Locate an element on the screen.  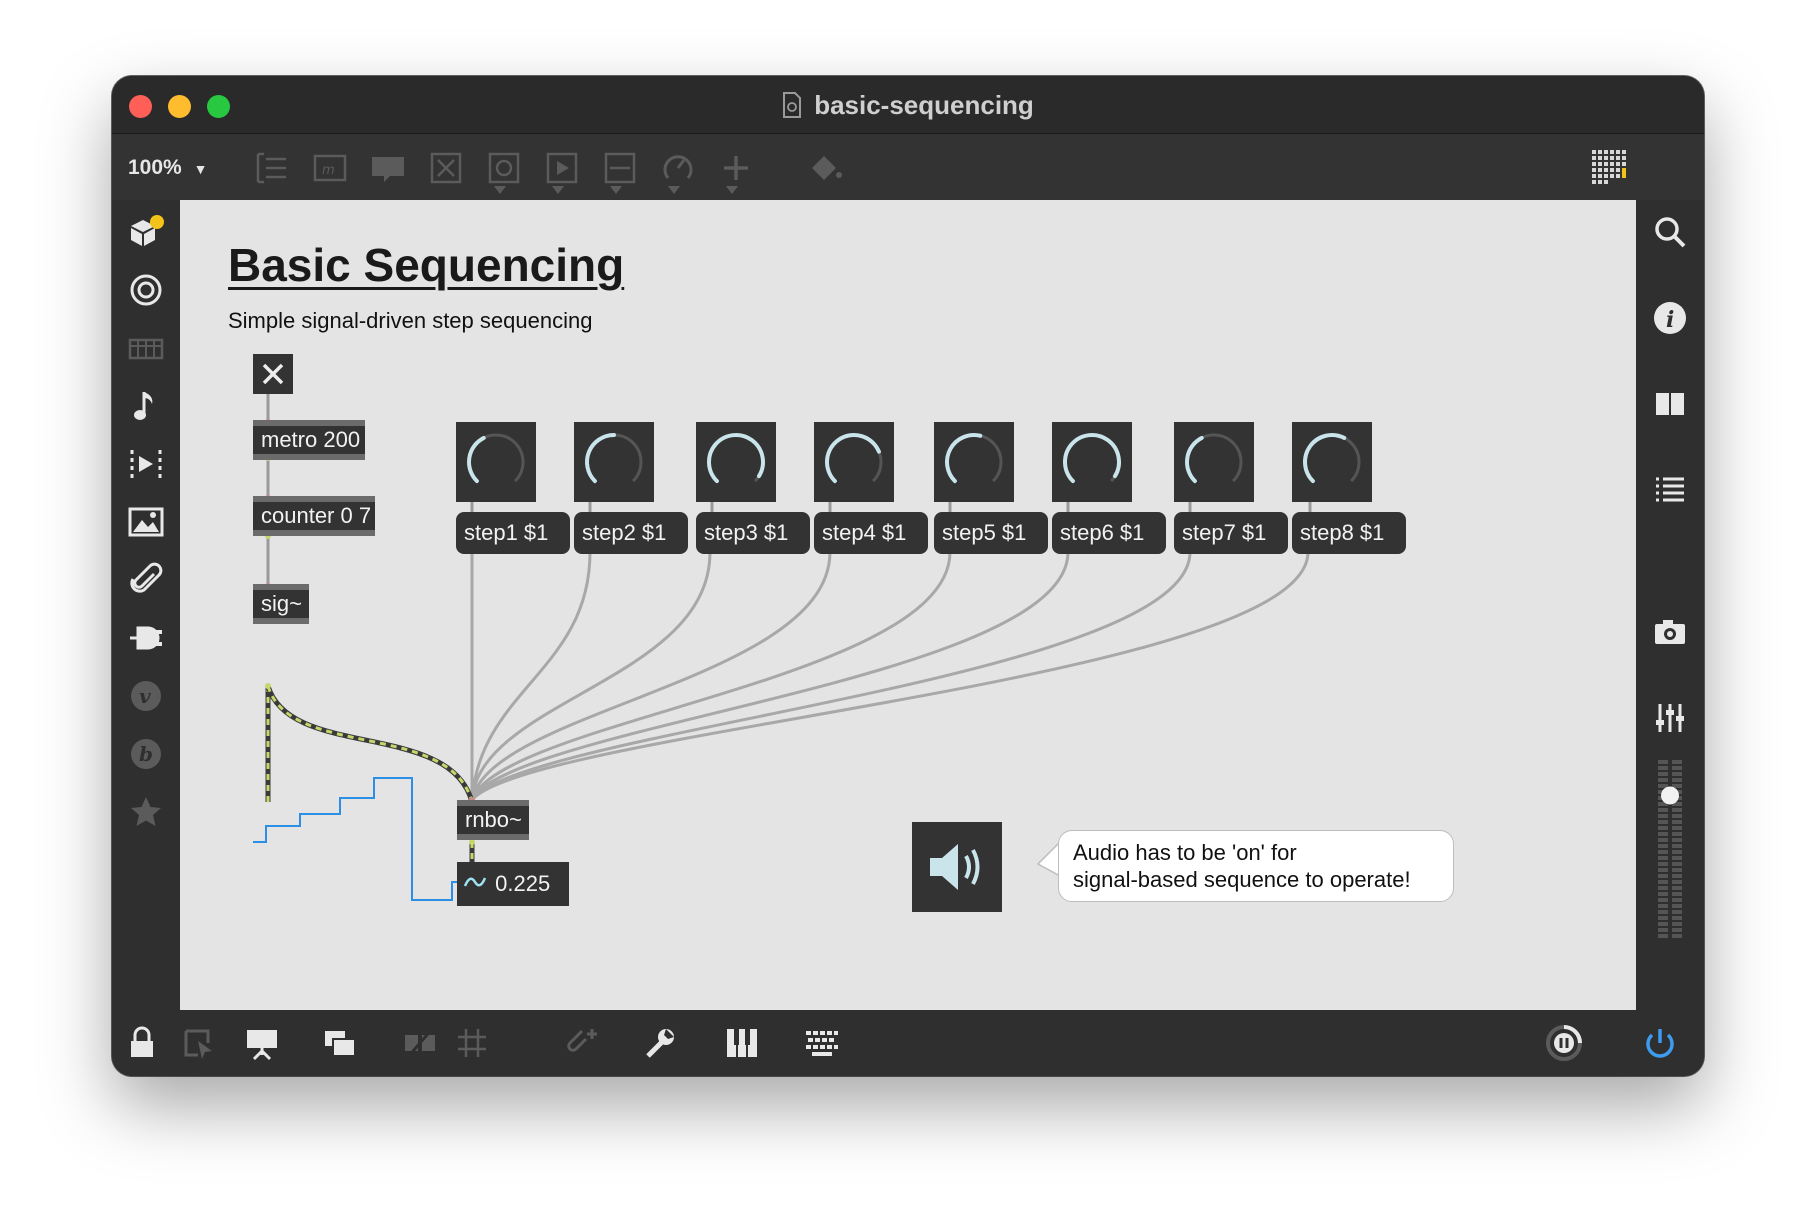
windows-icon is located at coordinates (340, 1043).